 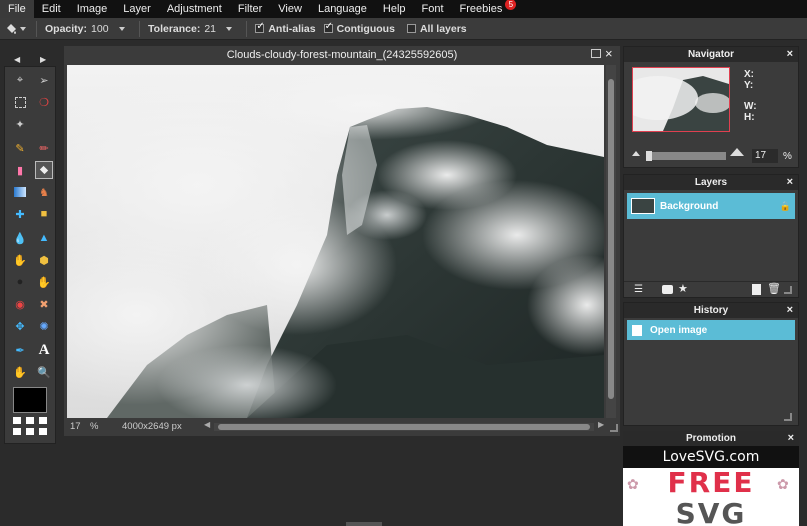 What do you see at coordinates (790, 54) in the screenshot?
I see `navigator-close-icon: ×` at bounding box center [790, 54].